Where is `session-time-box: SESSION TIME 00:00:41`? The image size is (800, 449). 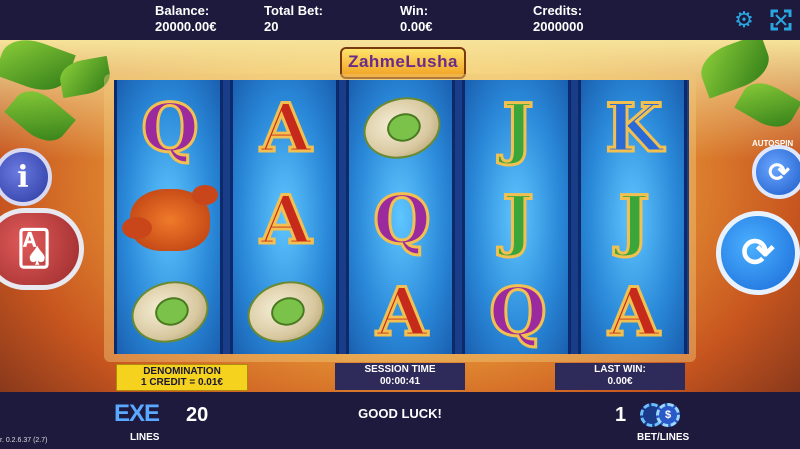
session-time-box: SESSION TIME 00:00:41 is located at coordinates (400, 376).